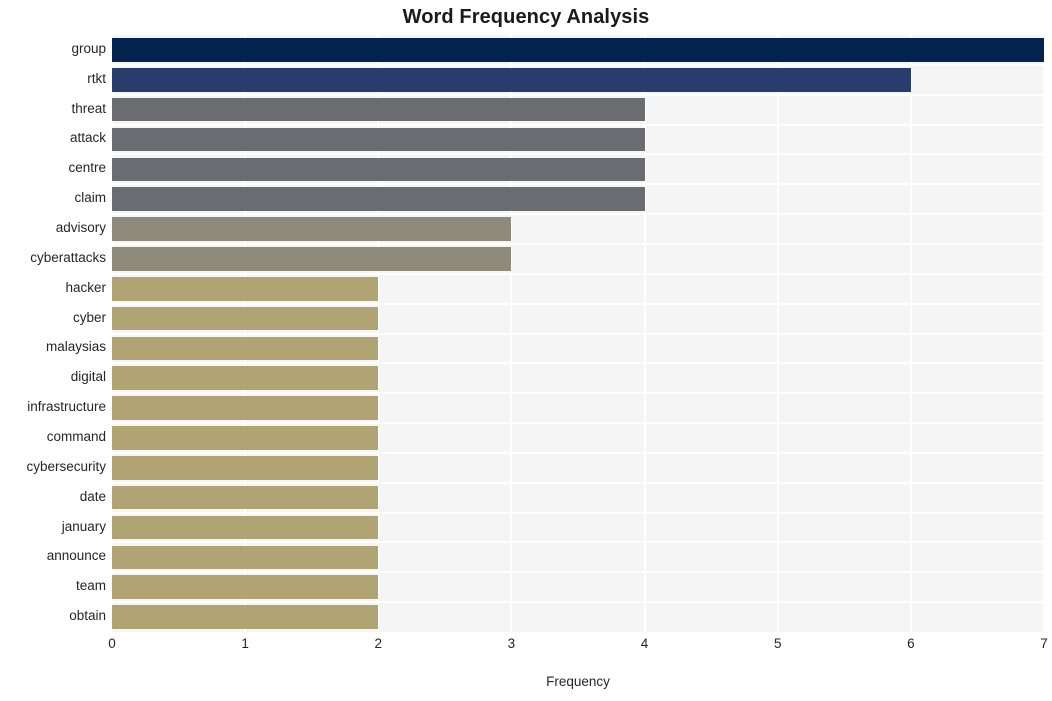 This screenshot has height=701, width=1052. Describe the element at coordinates (75, 347) in the screenshot. I see `y-axis-label-malaysias: malaysias` at that location.